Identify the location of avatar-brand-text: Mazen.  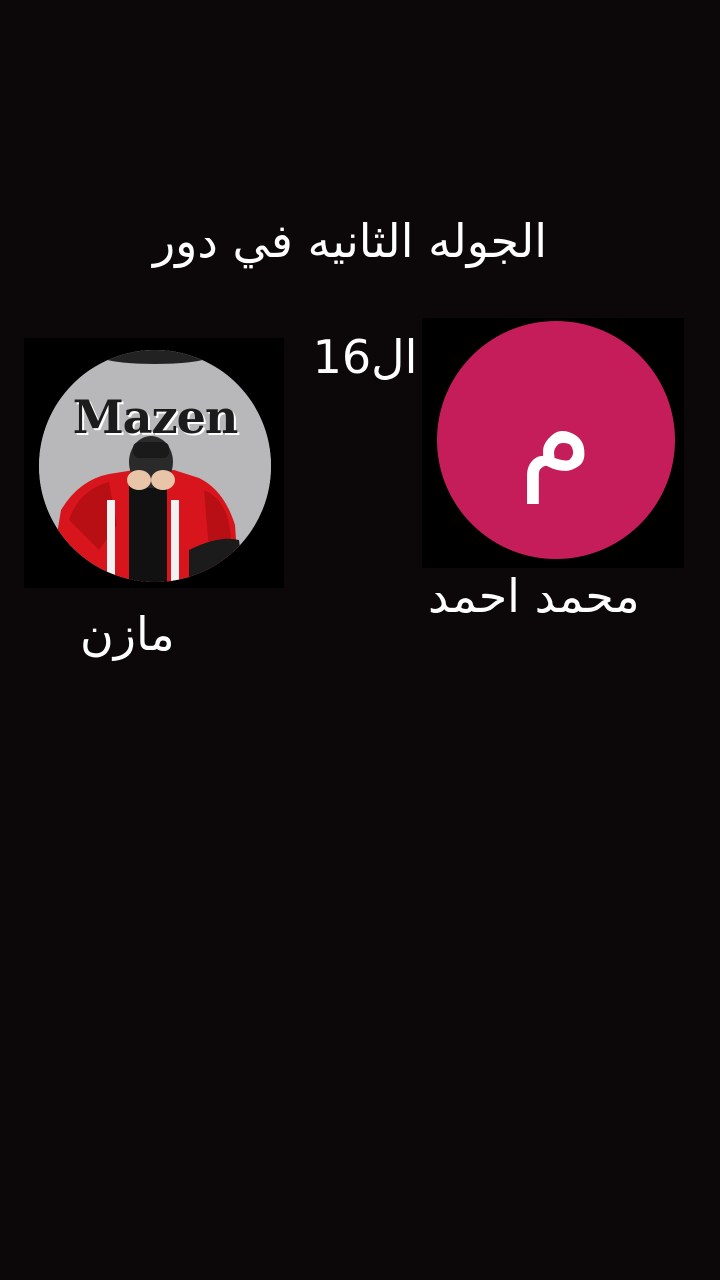
(155, 417).